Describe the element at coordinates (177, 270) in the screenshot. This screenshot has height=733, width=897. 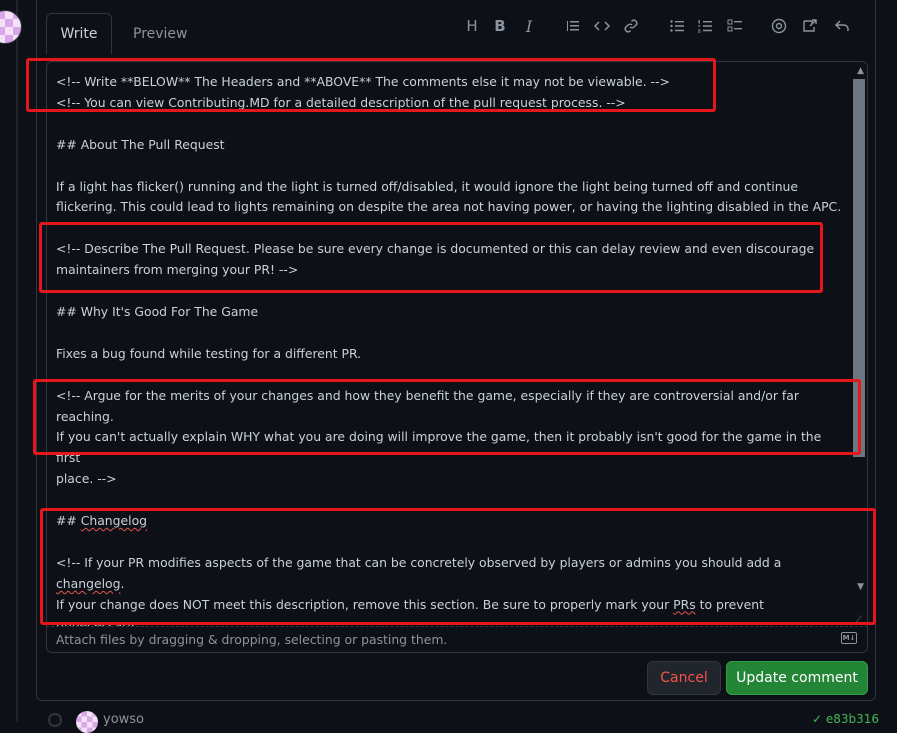
I see `editor-line: maintainers from merging your PR! -->` at that location.